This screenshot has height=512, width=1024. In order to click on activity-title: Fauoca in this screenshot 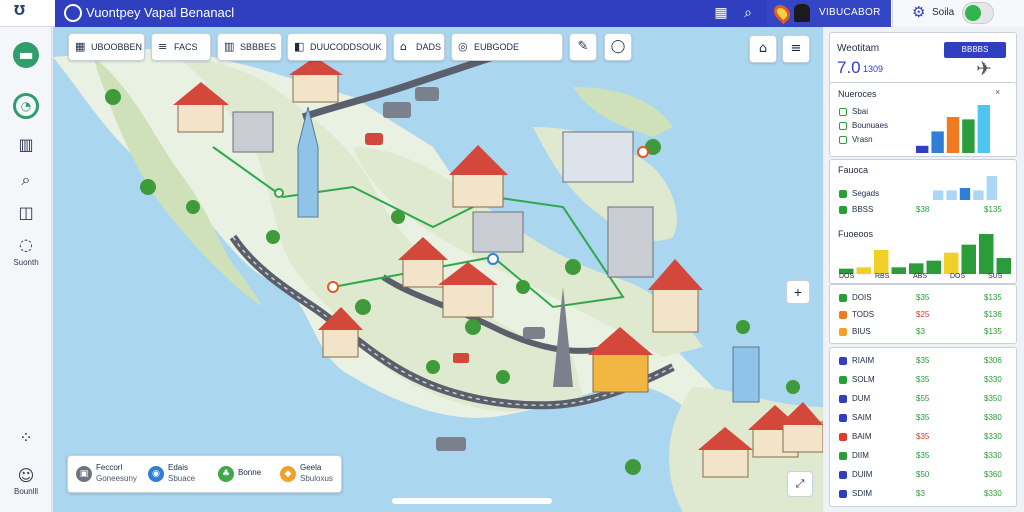, I will do `click(853, 170)`.